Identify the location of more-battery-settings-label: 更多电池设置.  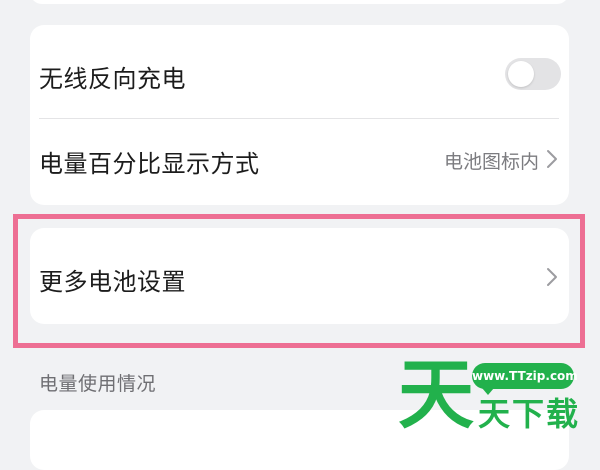
(112, 282).